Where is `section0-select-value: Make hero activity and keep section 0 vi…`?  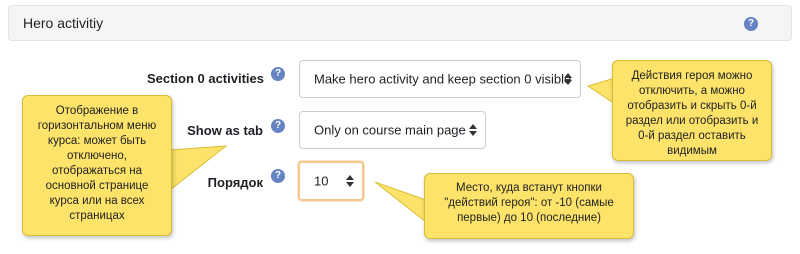
section0-select-value: Make hero activity and keep section 0 vi… is located at coordinates (443, 79).